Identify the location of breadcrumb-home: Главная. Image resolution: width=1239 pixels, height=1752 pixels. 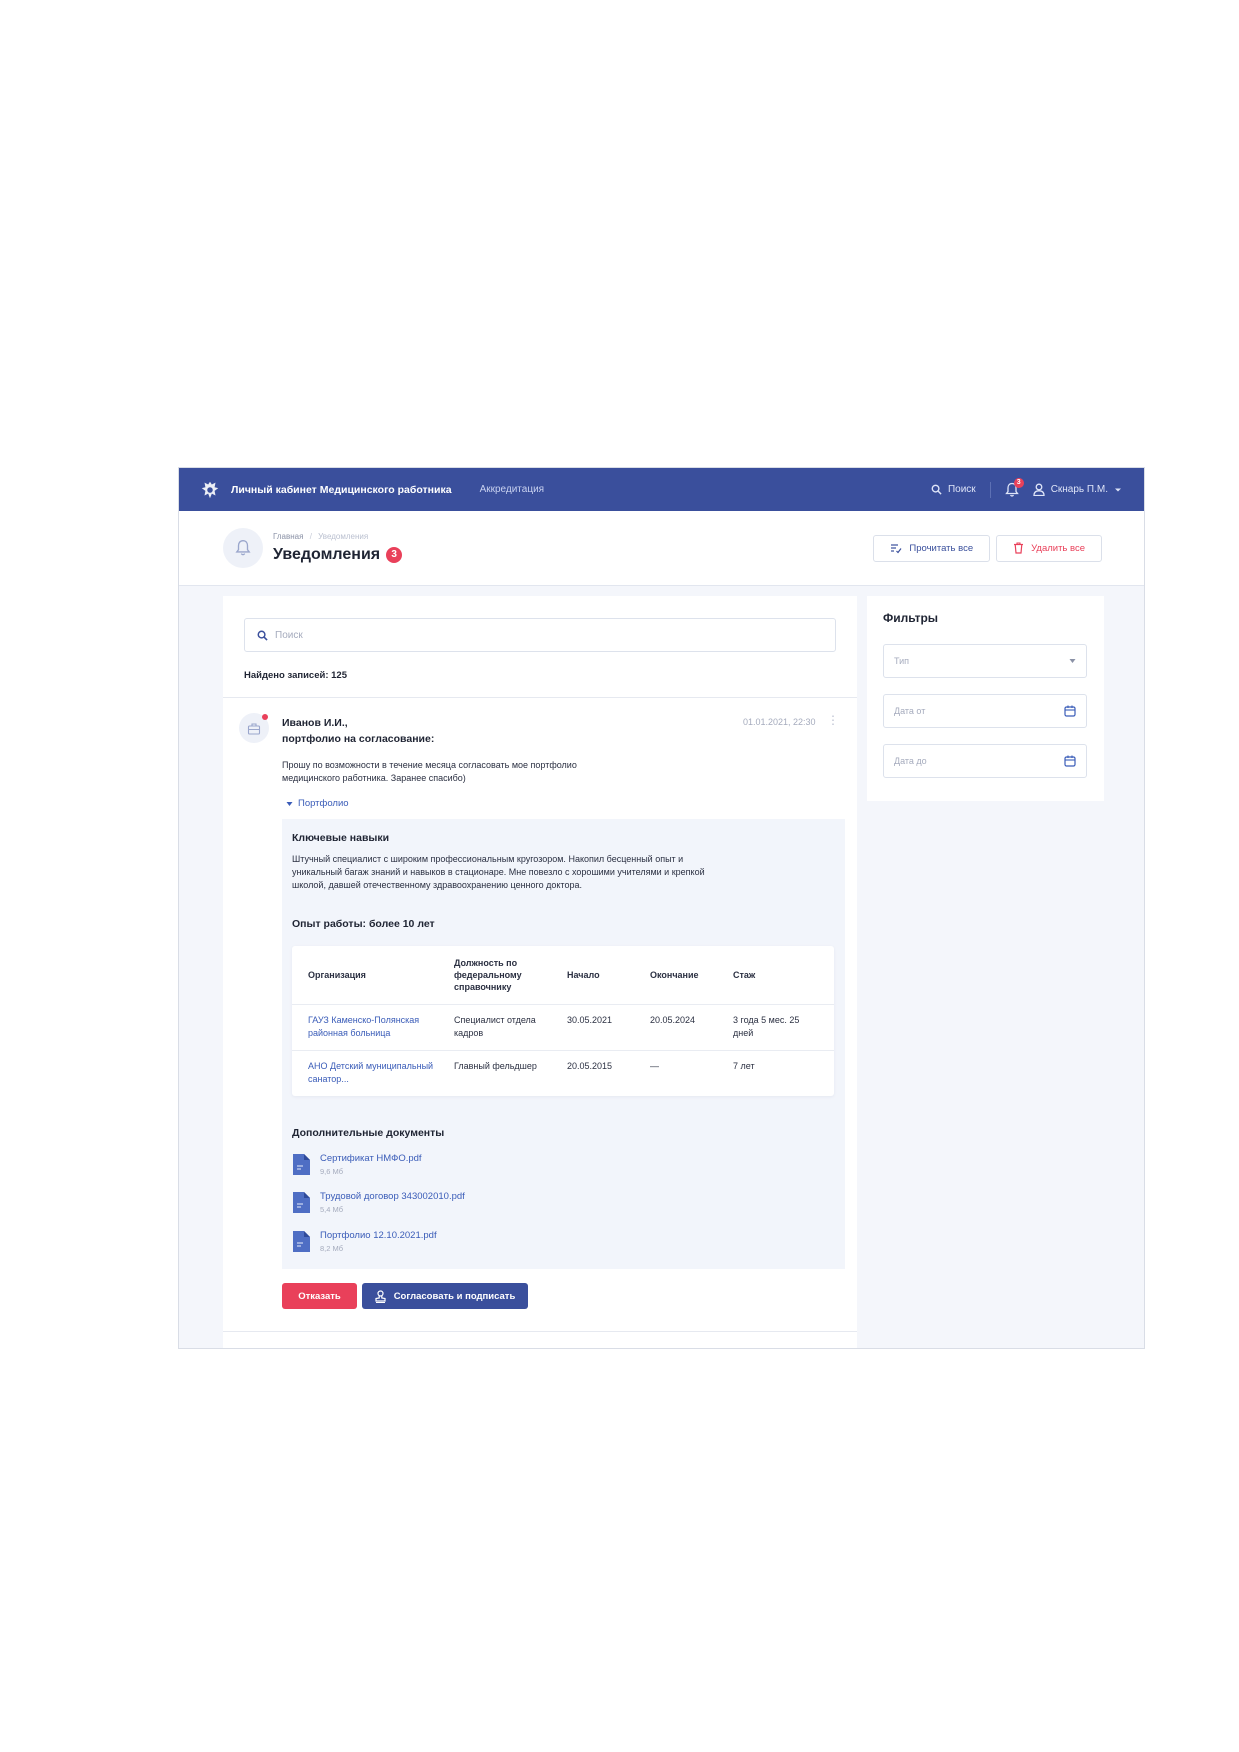
(288, 536).